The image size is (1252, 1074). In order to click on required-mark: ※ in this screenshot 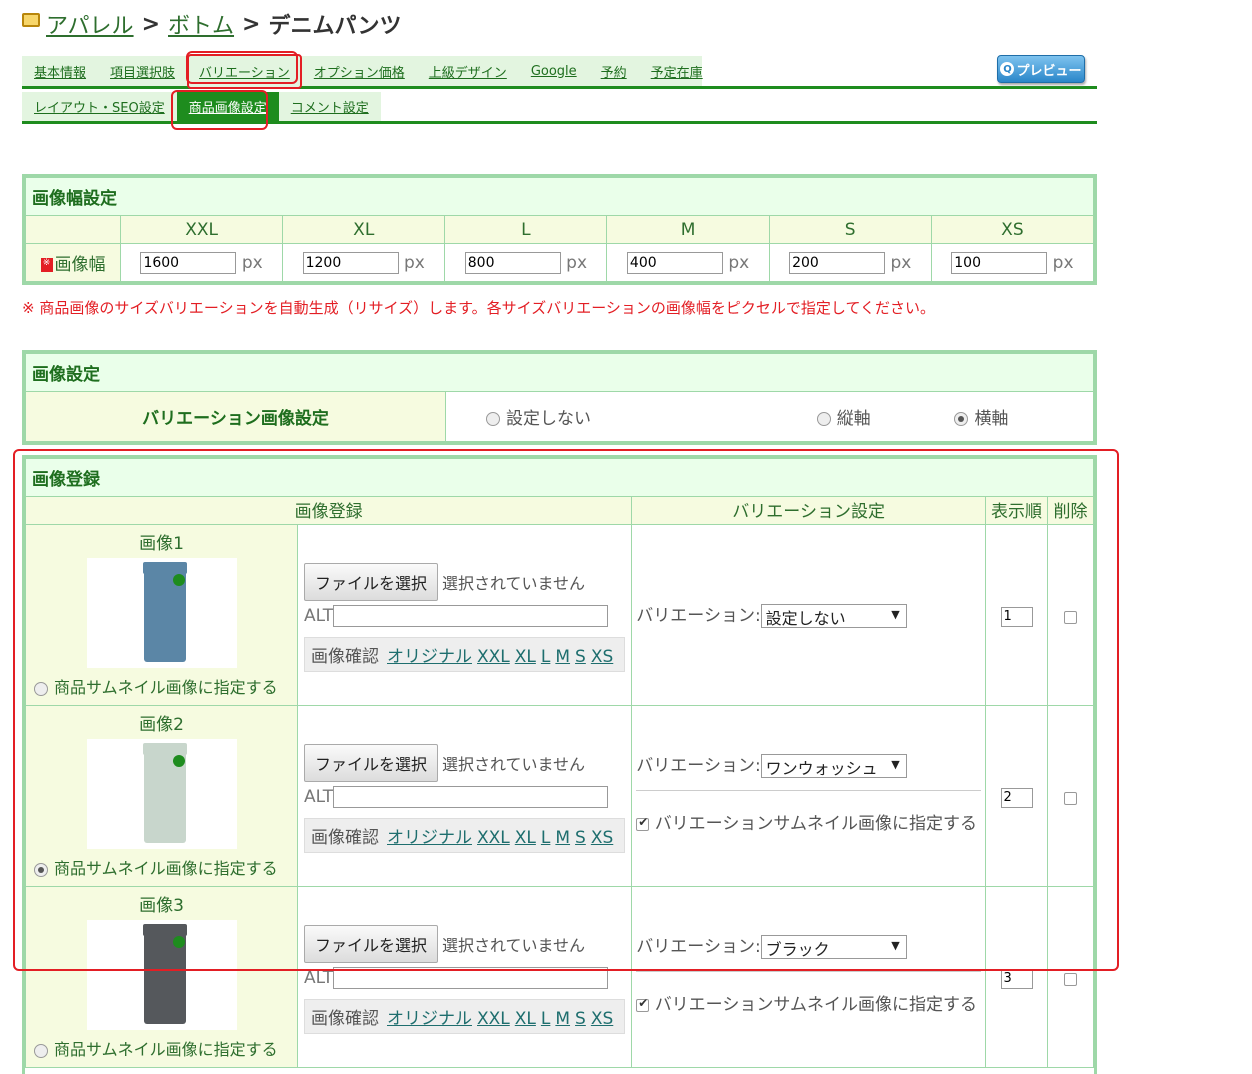, I will do `click(46, 265)`.